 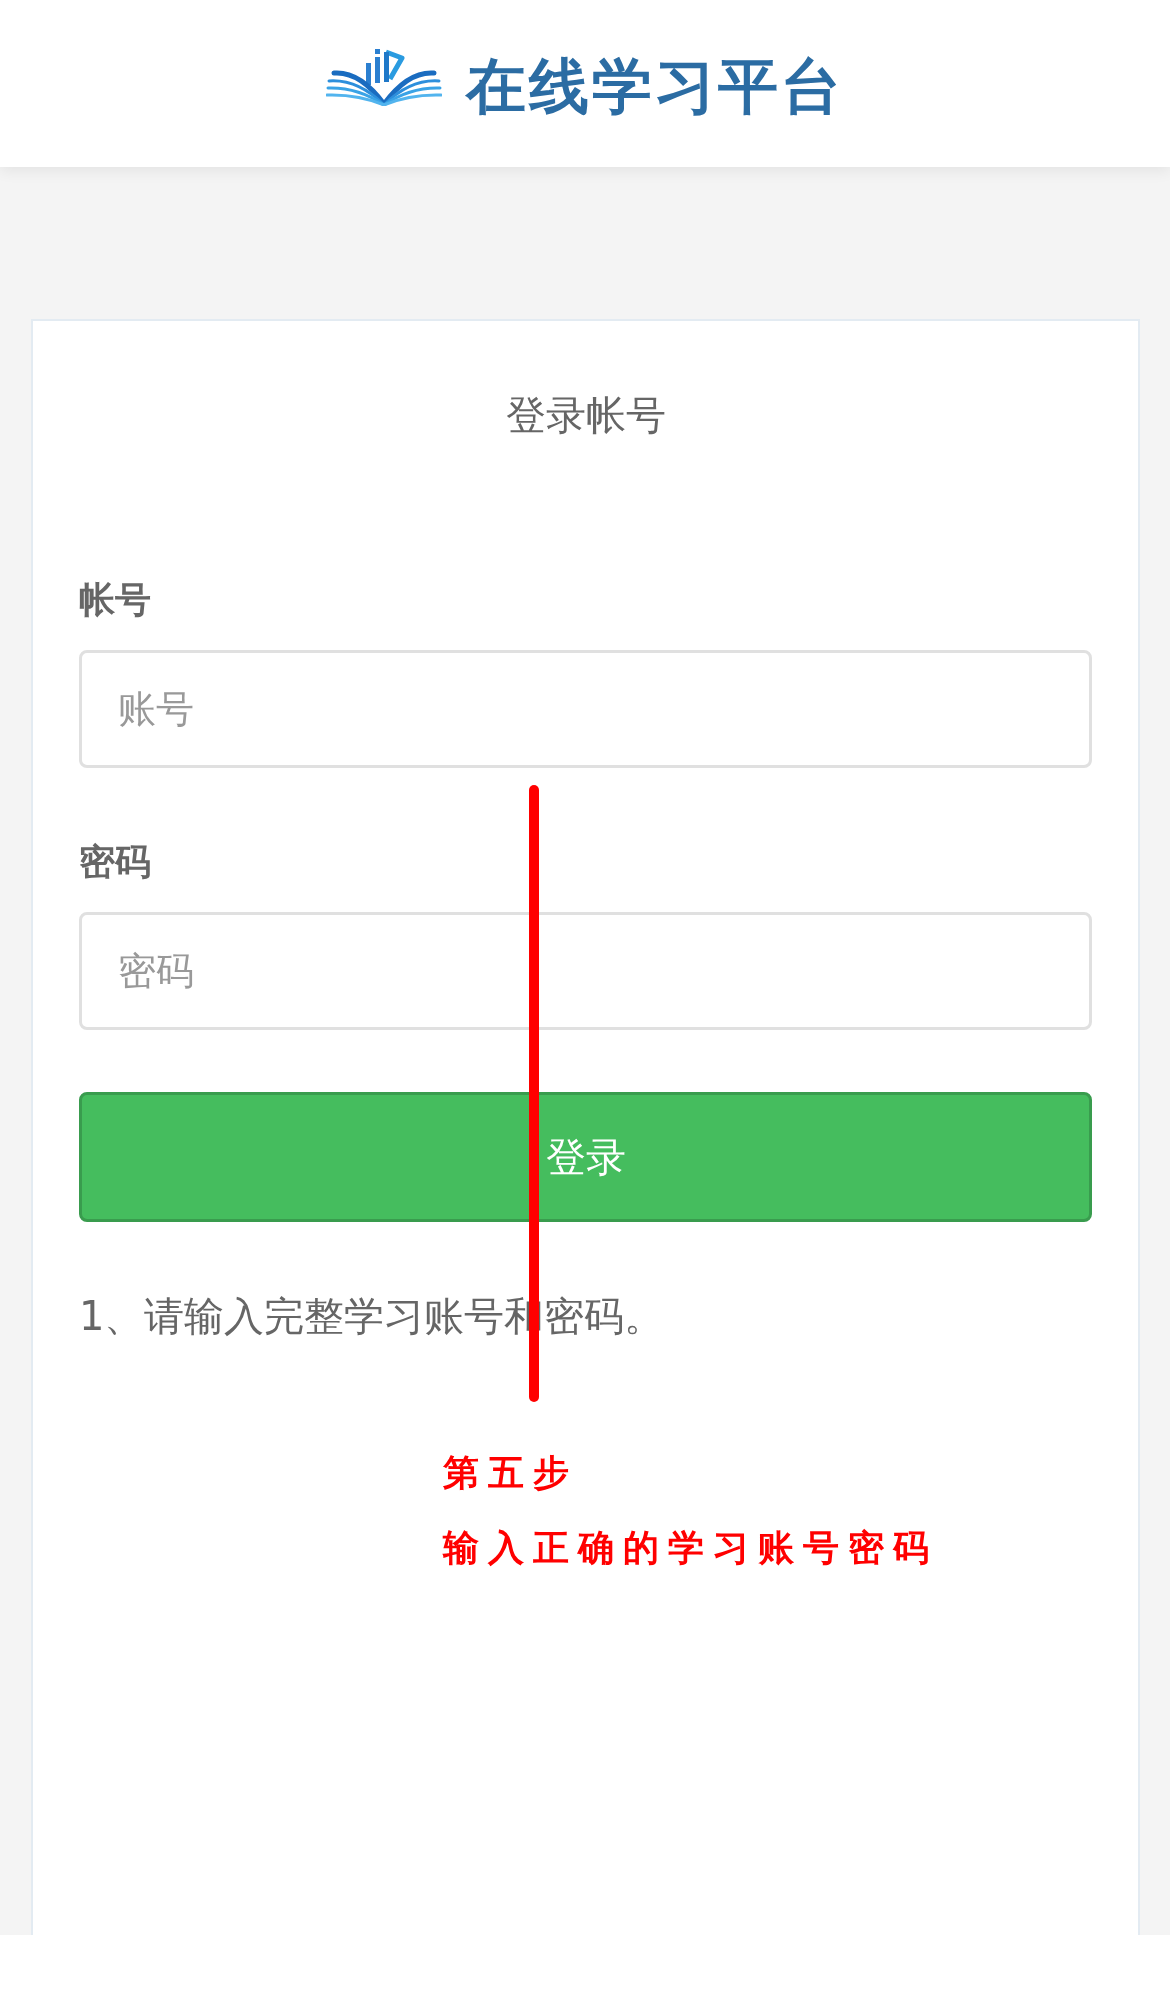 I want to click on login-button: 登录, so click(x=585, y=1157).